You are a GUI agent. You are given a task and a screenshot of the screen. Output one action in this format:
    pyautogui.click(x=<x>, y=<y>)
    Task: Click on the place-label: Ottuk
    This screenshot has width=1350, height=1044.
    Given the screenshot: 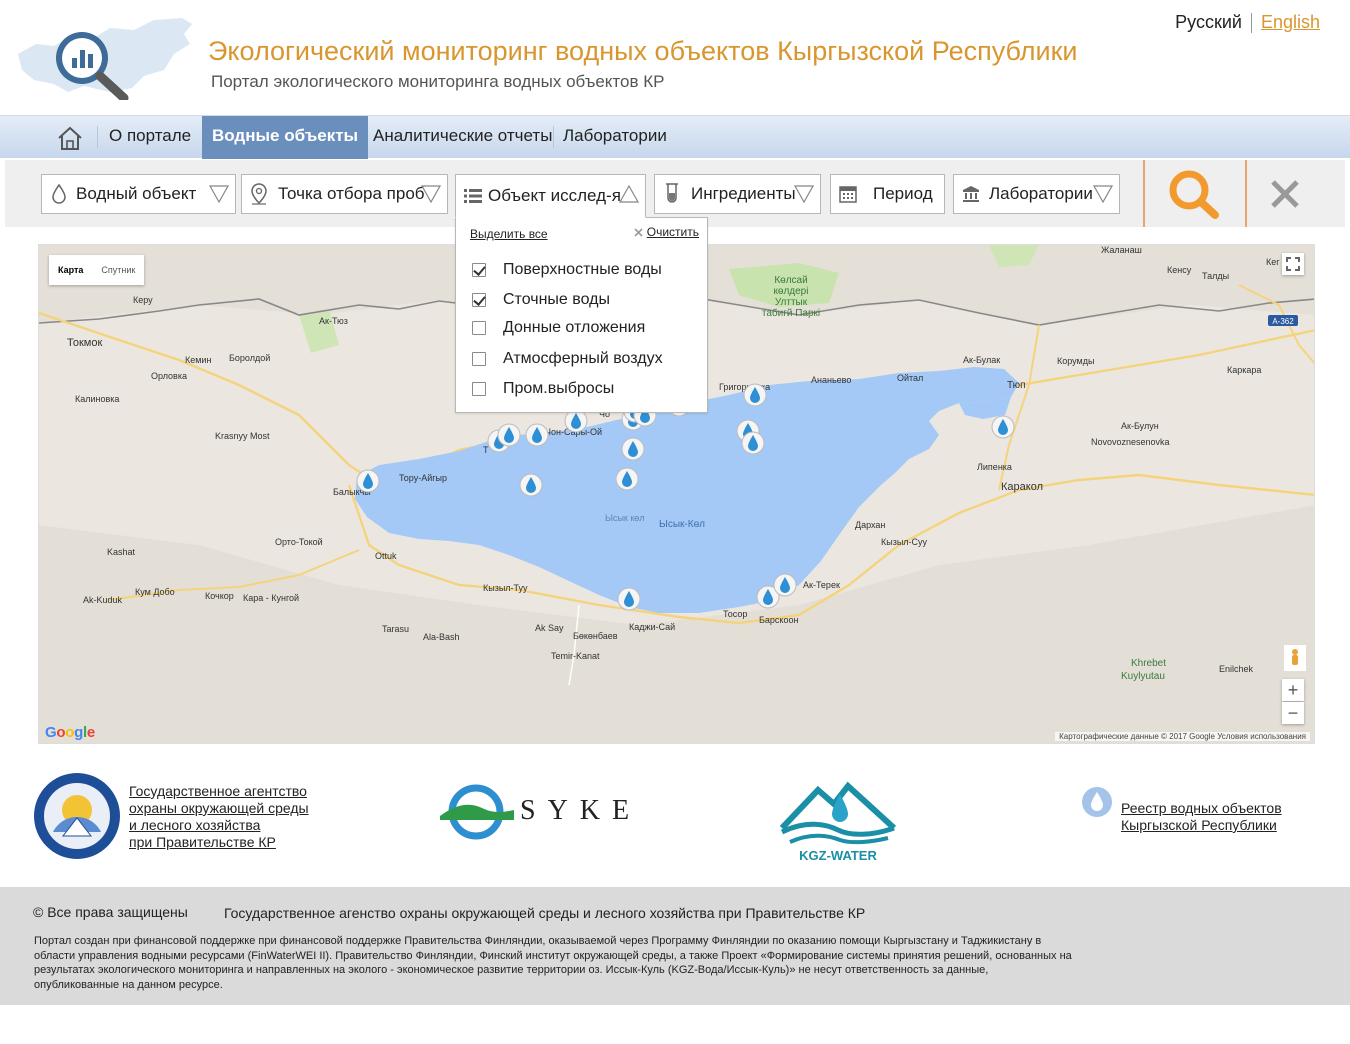 What is the action you would take?
    pyautogui.click(x=386, y=556)
    